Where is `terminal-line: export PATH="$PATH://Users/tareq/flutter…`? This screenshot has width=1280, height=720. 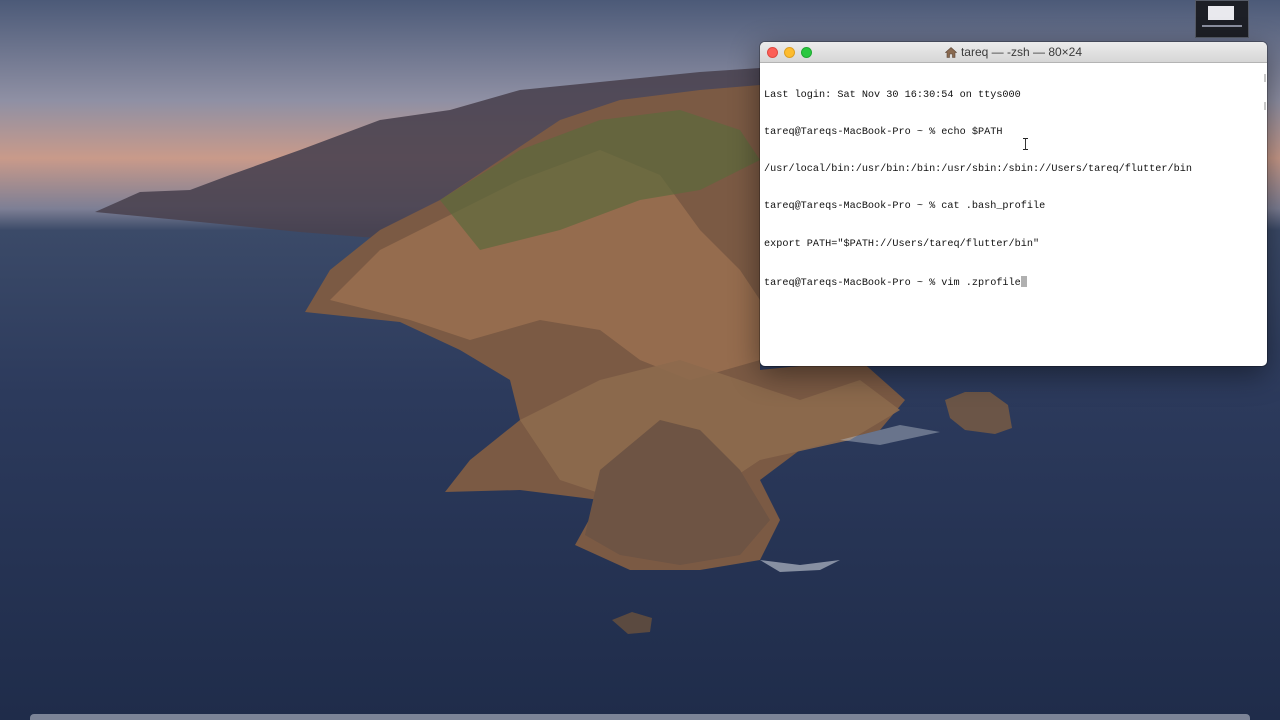
terminal-line: export PATH="$PATH://Users/tareq/flutter… is located at coordinates (902, 244).